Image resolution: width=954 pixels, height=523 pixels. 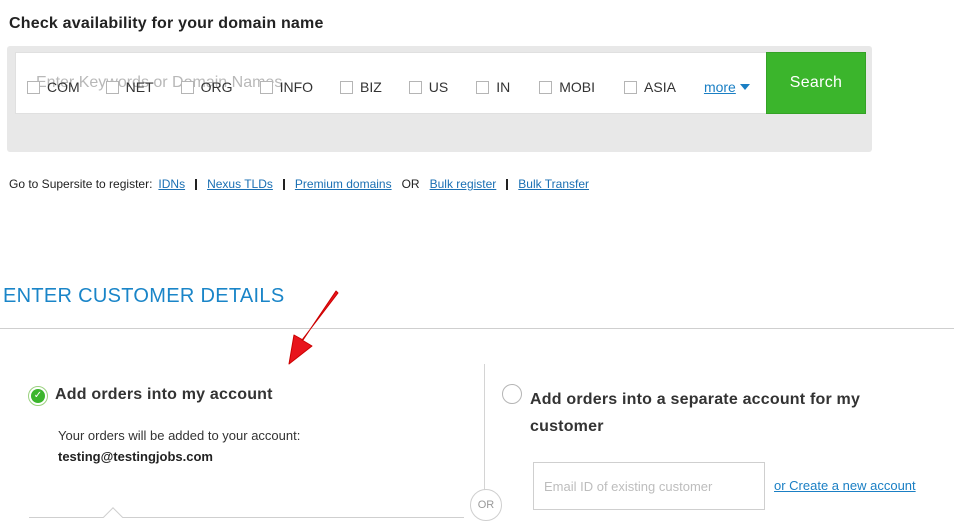 I want to click on checkbox-asia, so click(x=631, y=87).